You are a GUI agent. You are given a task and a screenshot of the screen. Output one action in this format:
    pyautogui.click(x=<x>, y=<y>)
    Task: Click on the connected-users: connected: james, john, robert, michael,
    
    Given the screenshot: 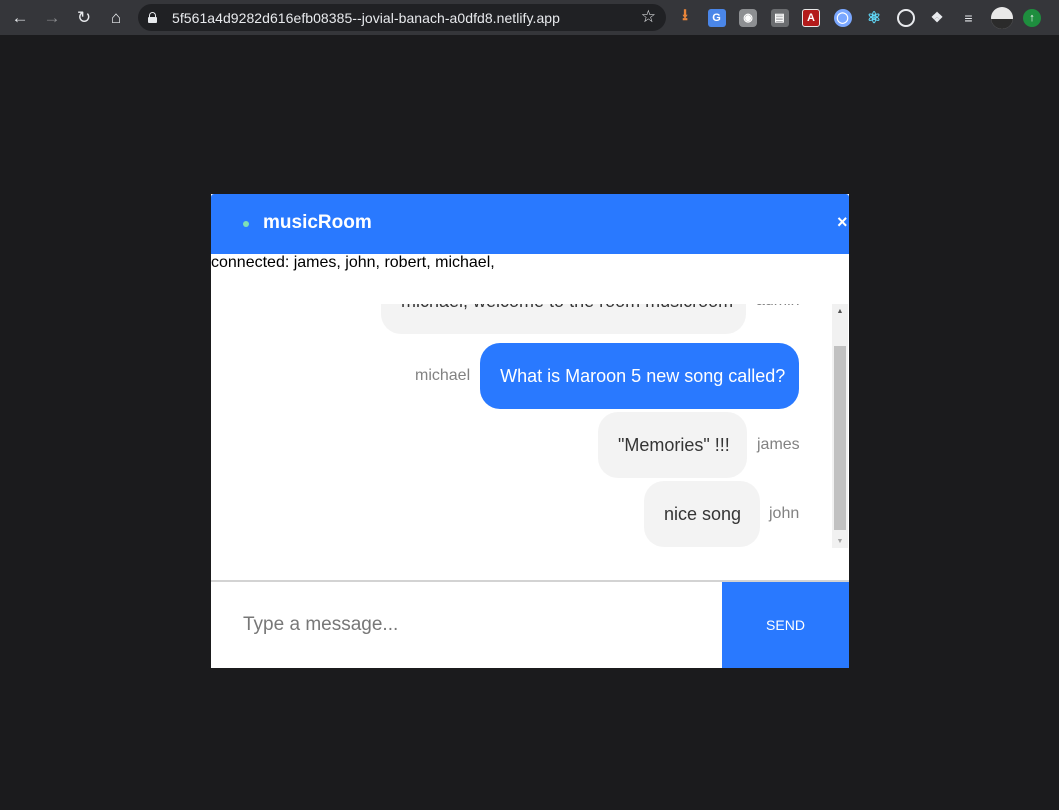 What is the action you would take?
    pyautogui.click(x=353, y=262)
    